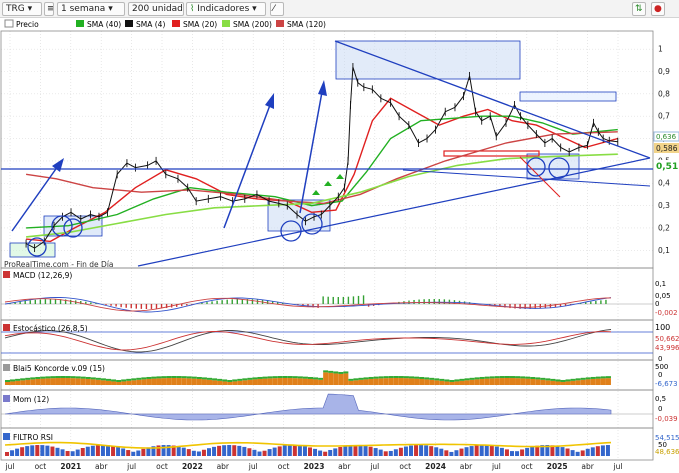 This screenshot has height=473, width=679. I want to click on rsi-title: FILTRO RSI, so click(33, 437).